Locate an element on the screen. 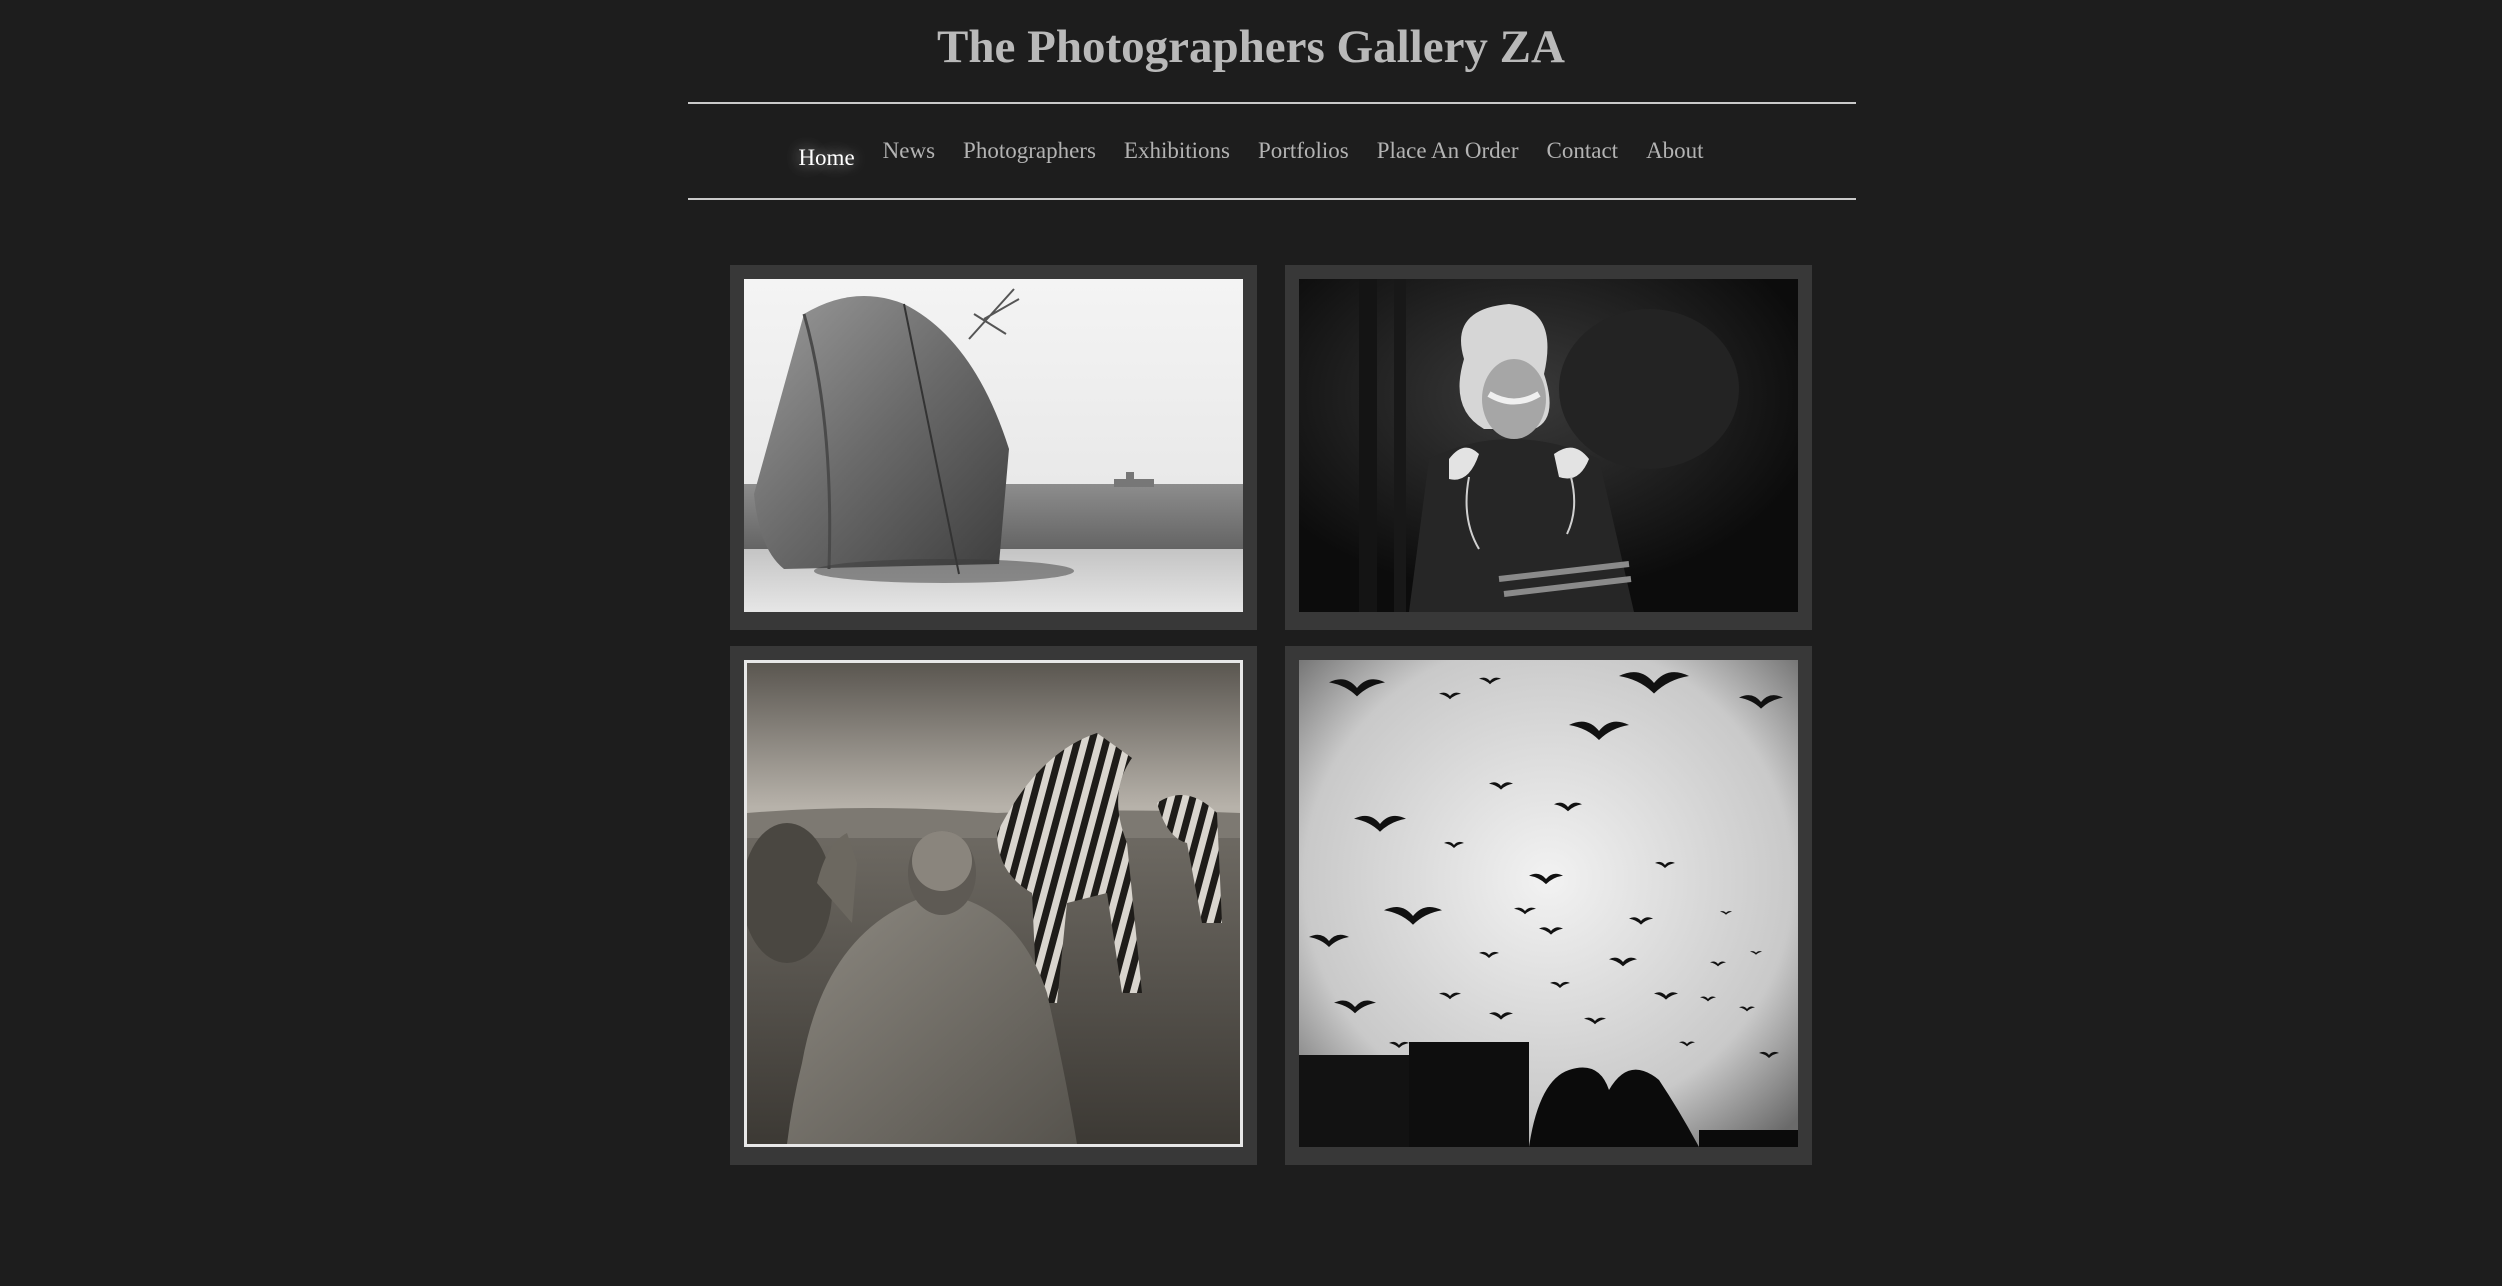  gallery-tile-man-with-zebras is located at coordinates (993, 905).